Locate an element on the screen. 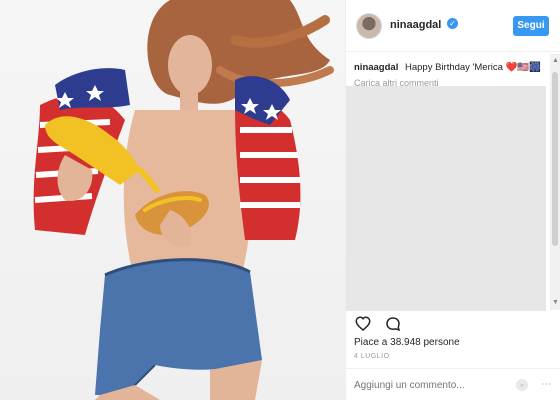  caption-text: Happy Birthday 'Merica ❤️🇺🇸🎆 is located at coordinates (473, 67).